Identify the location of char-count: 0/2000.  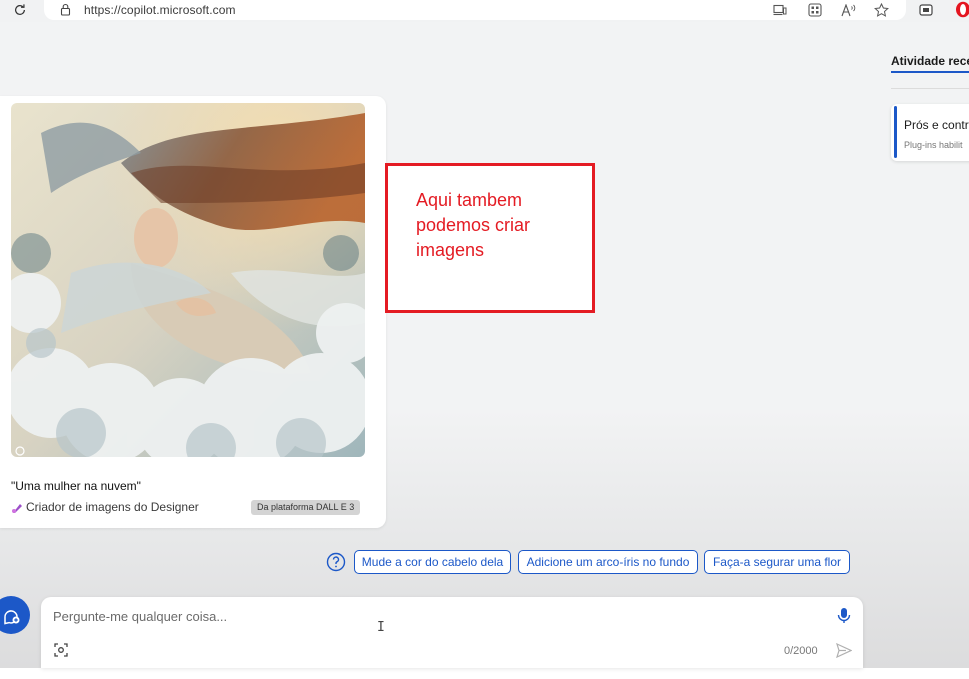
(801, 651).